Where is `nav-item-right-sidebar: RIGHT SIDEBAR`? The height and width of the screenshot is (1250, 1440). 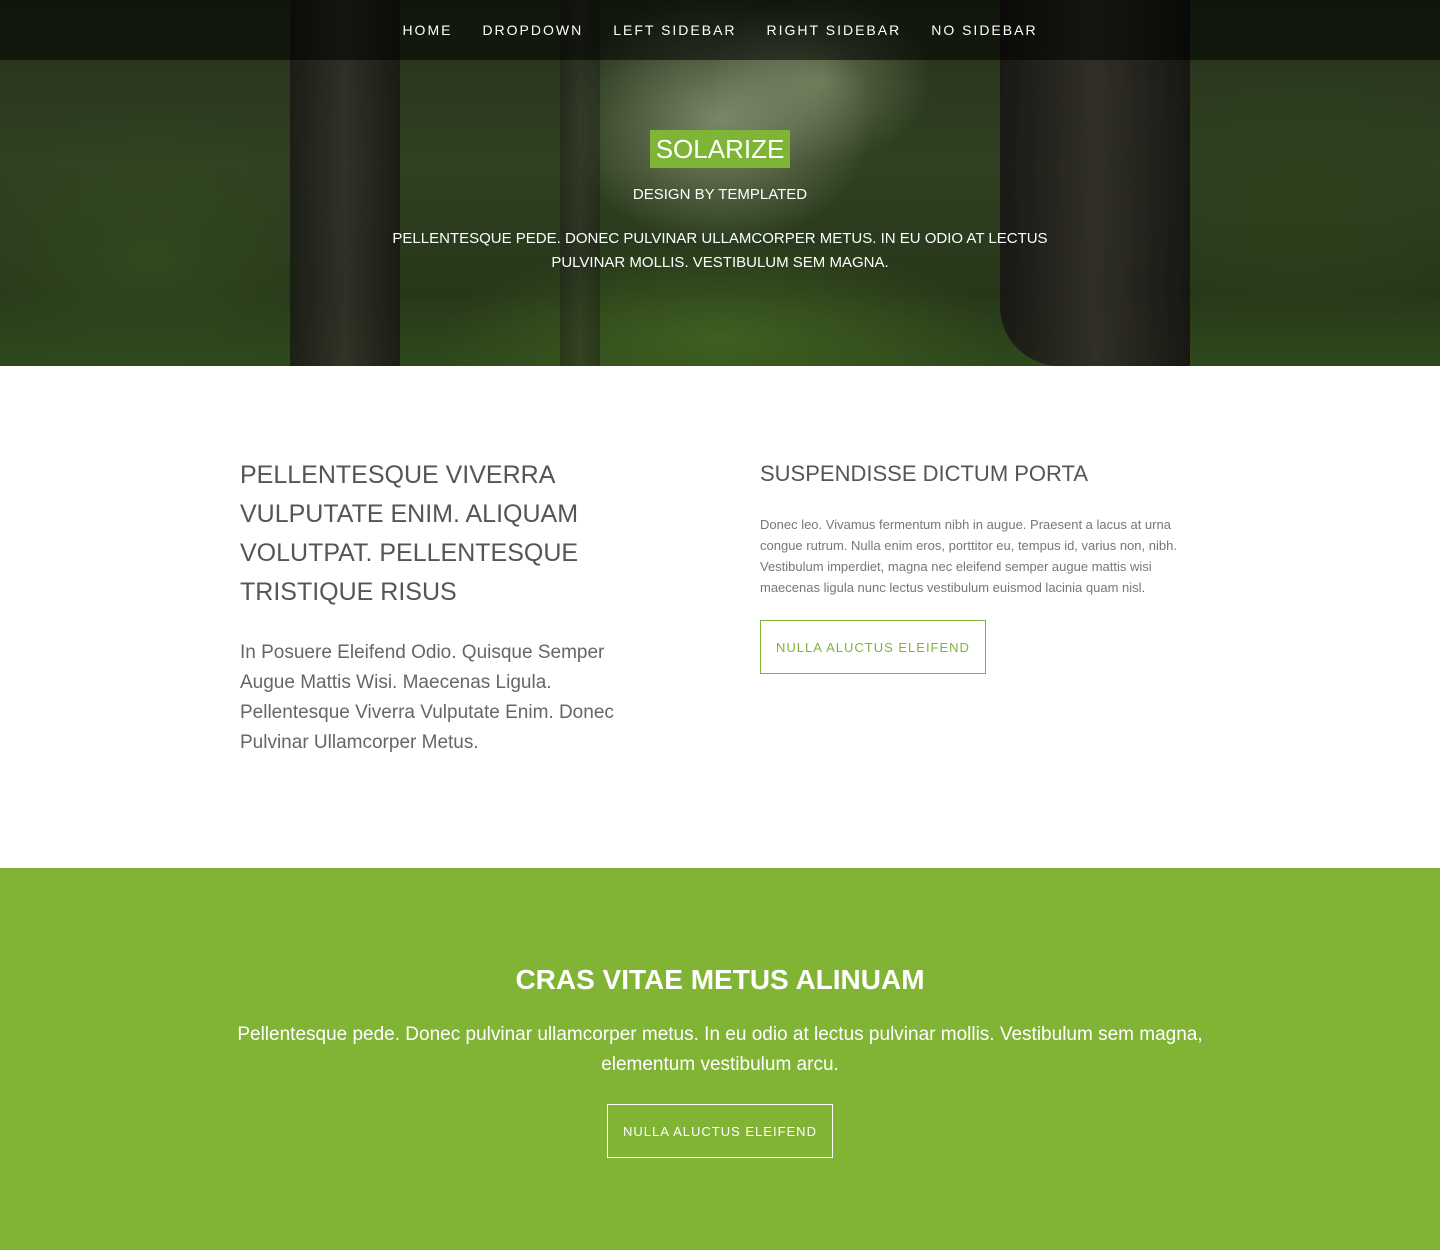
nav-item-right-sidebar: RIGHT SIDEBAR is located at coordinates (834, 30).